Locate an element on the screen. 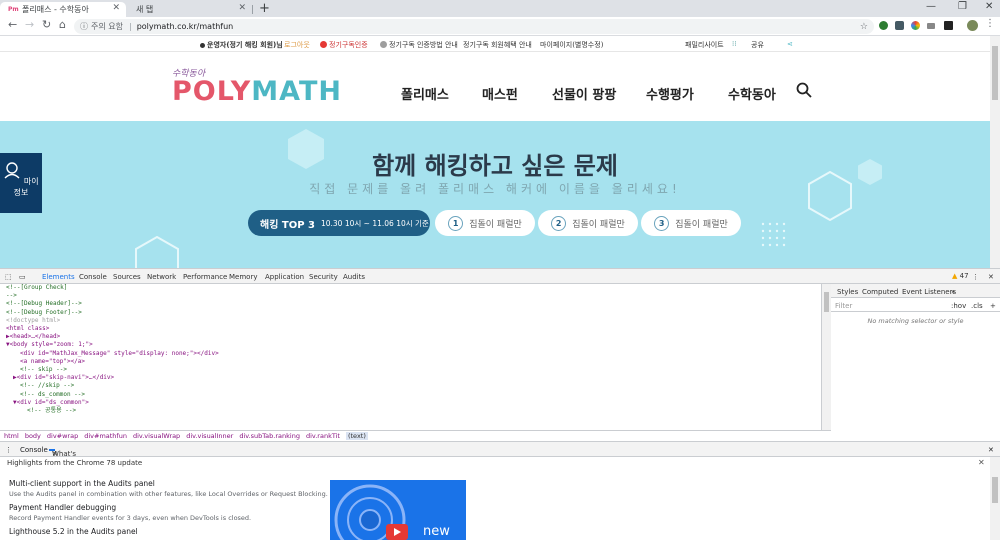 Image resolution: width=1000 pixels, height=540 pixels. home-icon: ⌂ is located at coordinates (62, 24).